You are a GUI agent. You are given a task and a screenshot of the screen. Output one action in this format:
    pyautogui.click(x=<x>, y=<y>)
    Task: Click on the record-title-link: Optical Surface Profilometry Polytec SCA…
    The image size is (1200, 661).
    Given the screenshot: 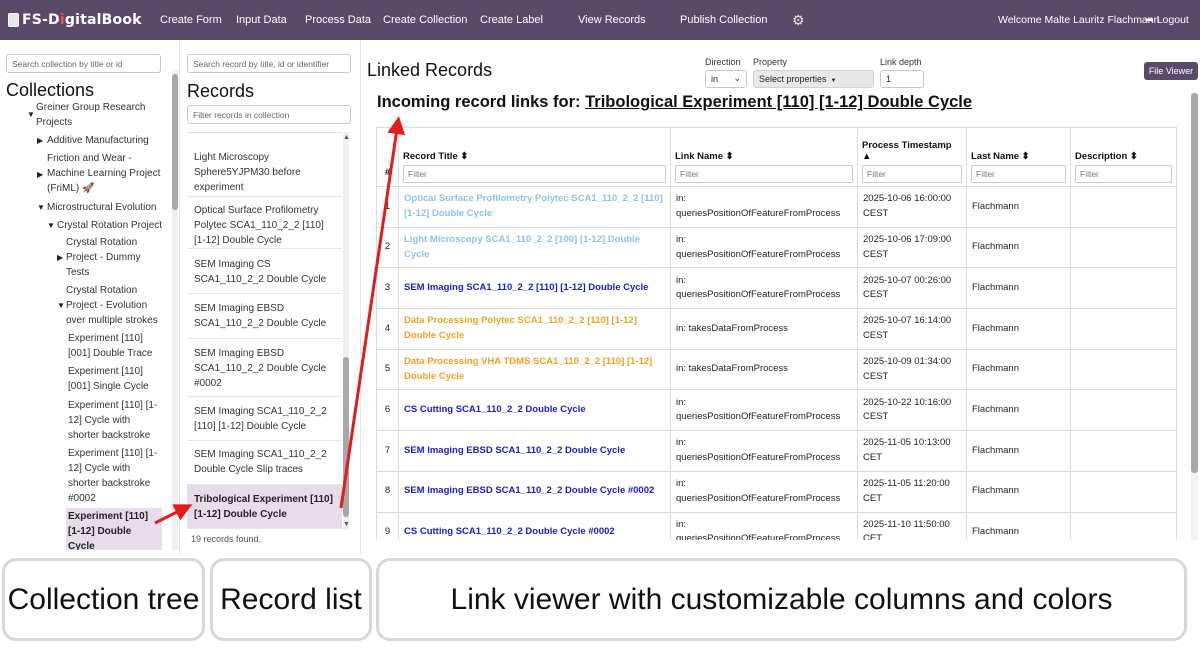 What is the action you would take?
    pyautogui.click(x=534, y=207)
    